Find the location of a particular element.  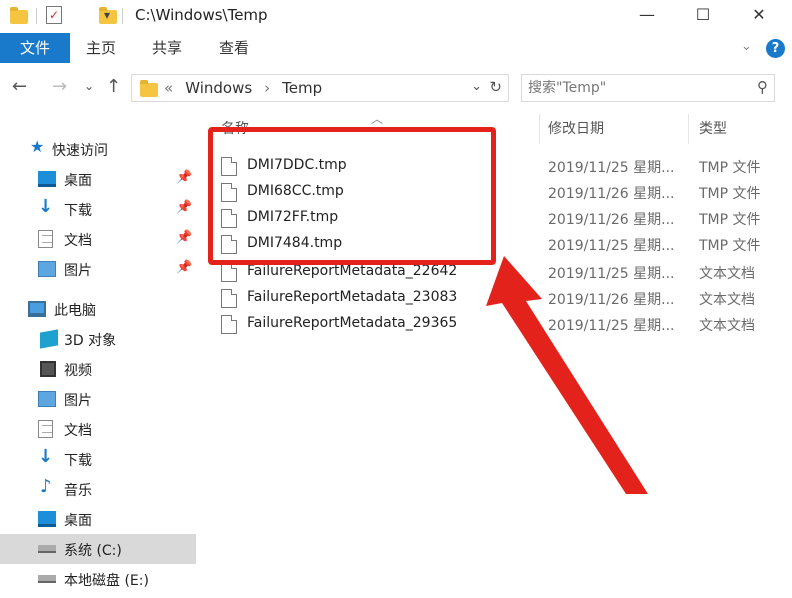

annotation-arrow-icon is located at coordinates (567, 375).